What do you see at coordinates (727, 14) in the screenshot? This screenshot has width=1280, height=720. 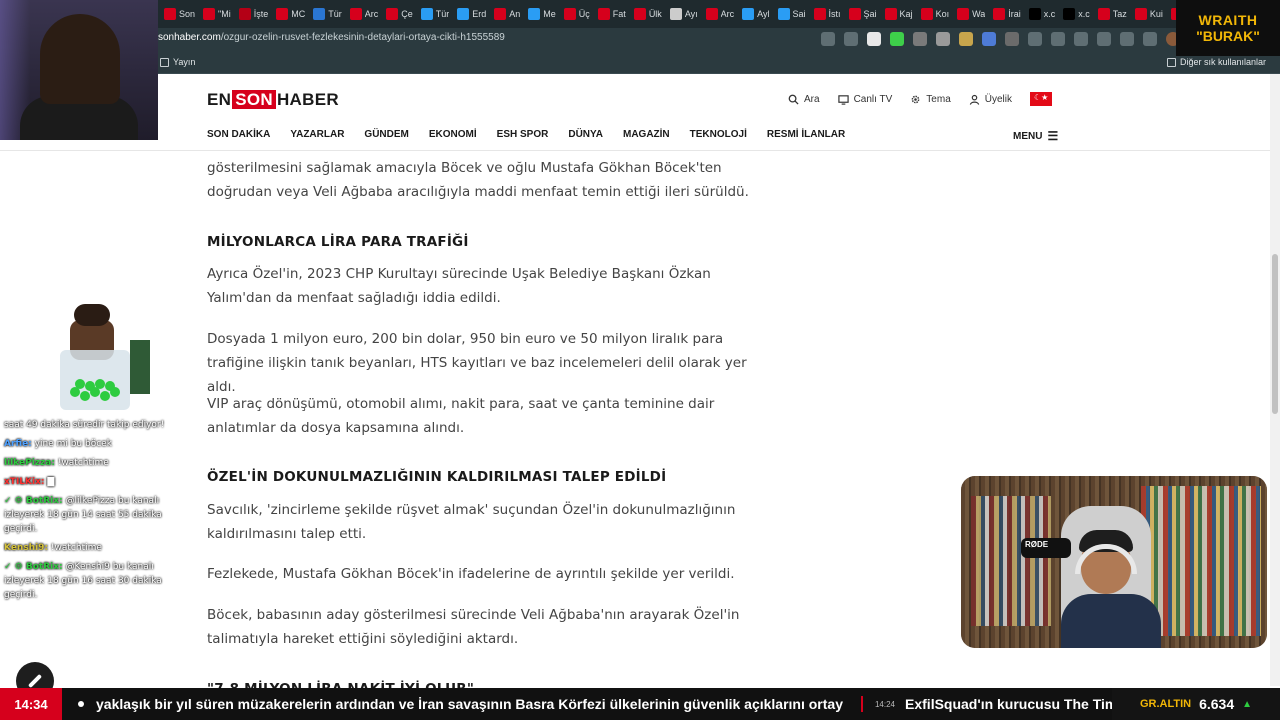 I see `tab-title: Arc` at bounding box center [727, 14].